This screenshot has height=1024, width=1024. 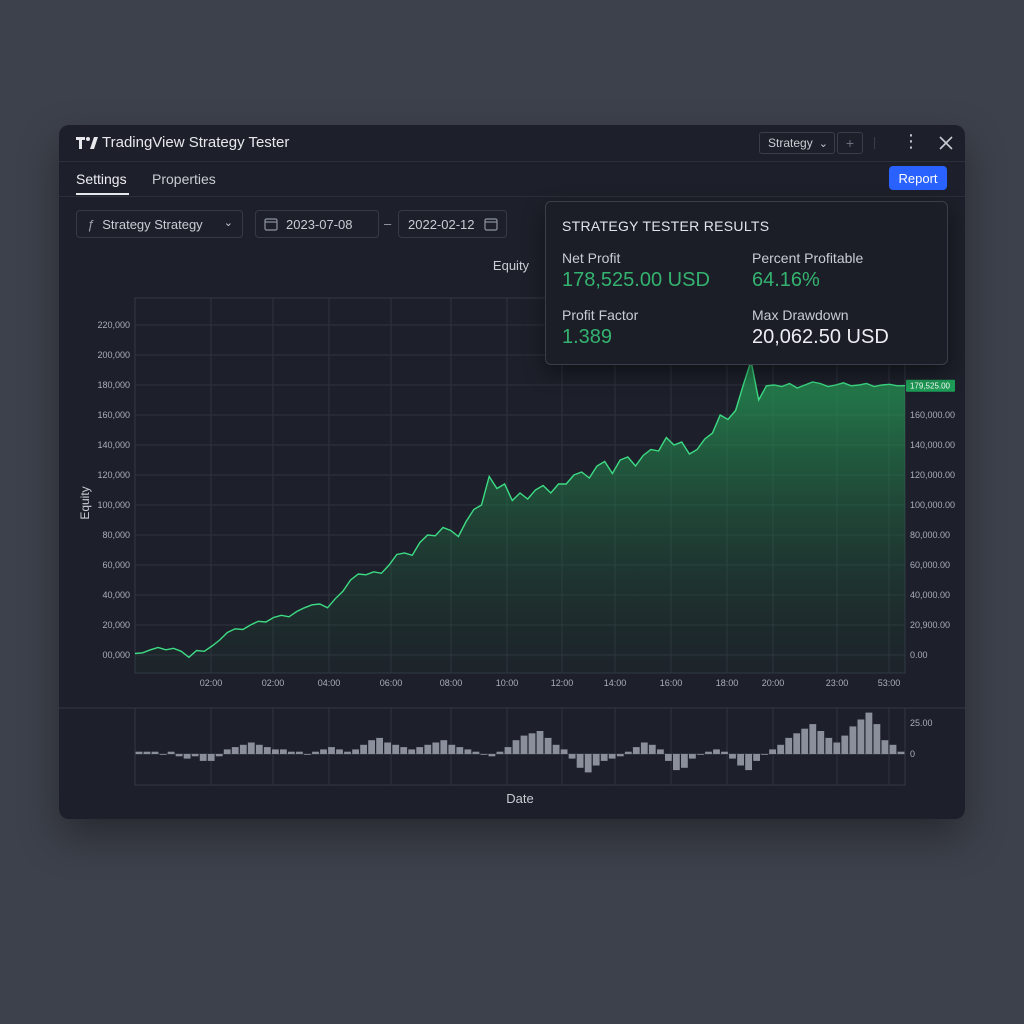 What do you see at coordinates (932, 475) in the screenshot?
I see `y-tick-label-right: 120,000.00` at bounding box center [932, 475].